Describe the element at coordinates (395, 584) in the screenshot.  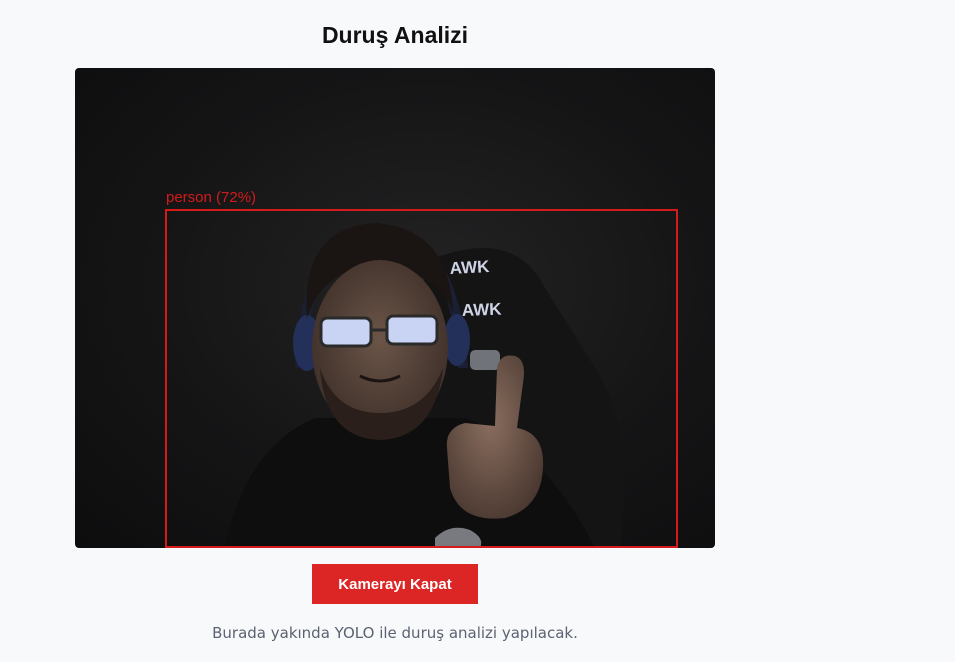
I see `close-camera-button: Kamerayı Kapat` at that location.